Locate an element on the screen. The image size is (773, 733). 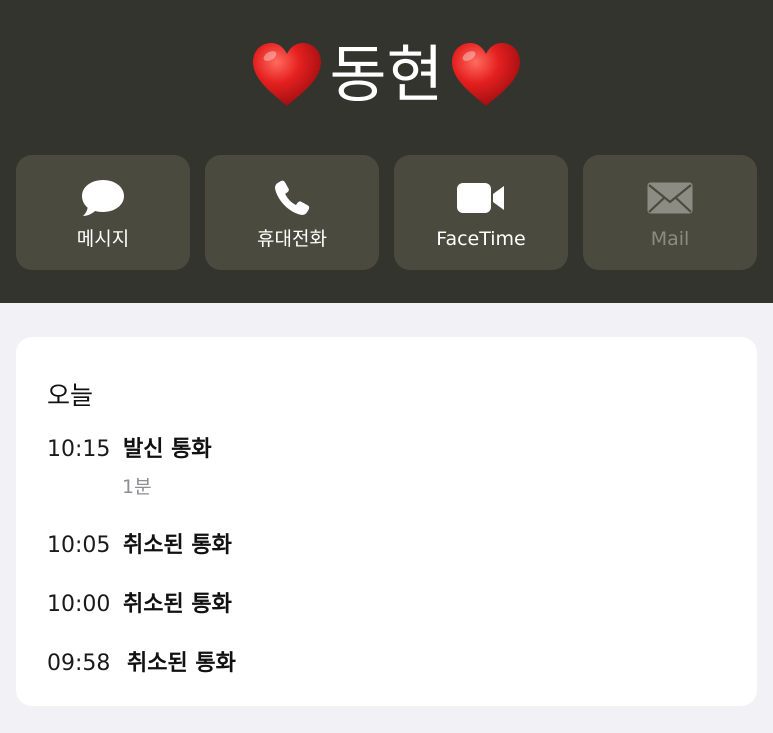
phone-icon is located at coordinates (292, 198).